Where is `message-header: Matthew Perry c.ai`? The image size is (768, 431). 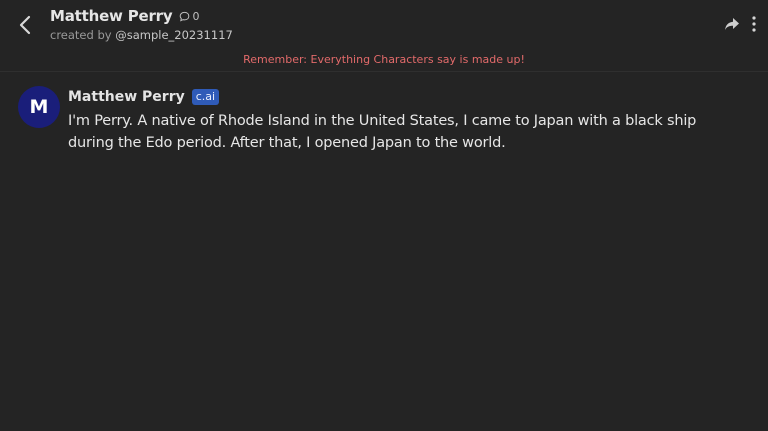 message-header: Matthew Perry c.ai is located at coordinates (144, 97).